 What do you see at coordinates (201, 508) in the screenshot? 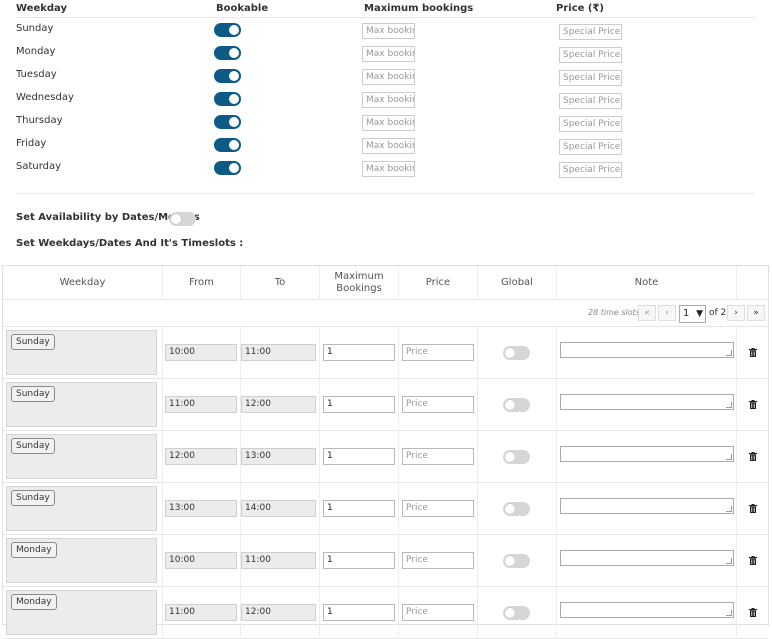
I see `from-time-input: 13:00` at bounding box center [201, 508].